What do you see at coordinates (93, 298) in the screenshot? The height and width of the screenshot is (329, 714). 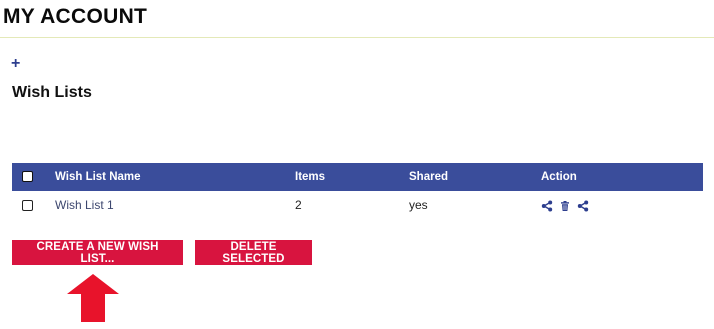 I see `up-arrow-icon` at bounding box center [93, 298].